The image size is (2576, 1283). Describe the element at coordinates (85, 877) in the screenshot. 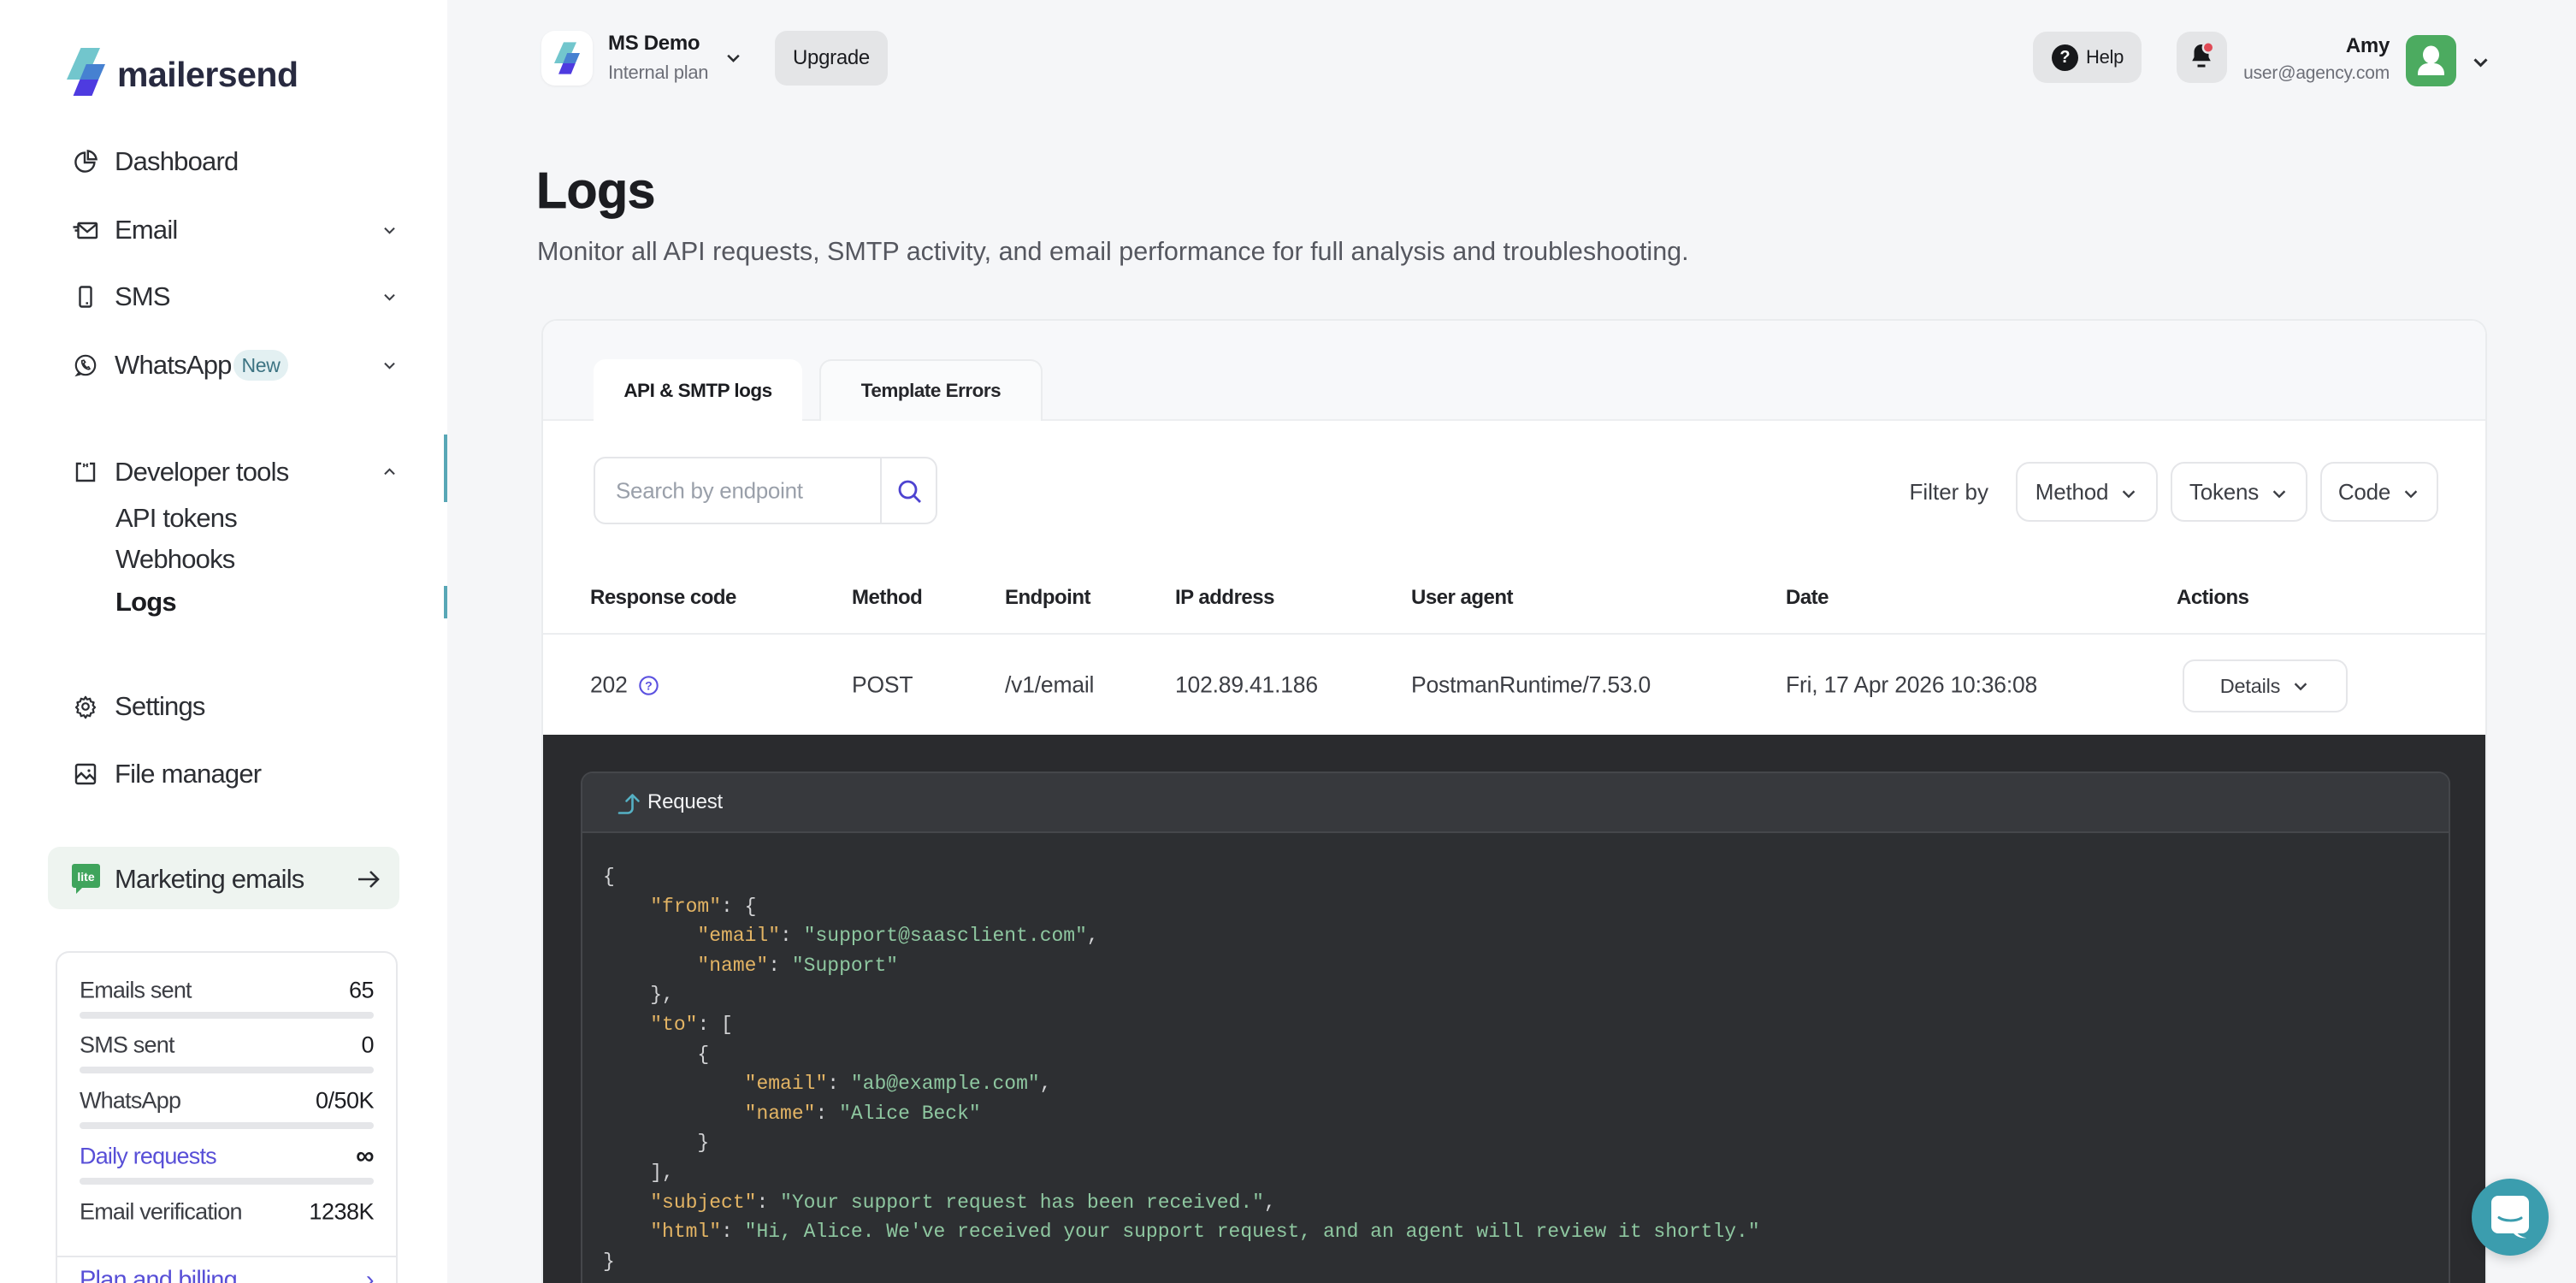

I see `svg-text: lite` at that location.